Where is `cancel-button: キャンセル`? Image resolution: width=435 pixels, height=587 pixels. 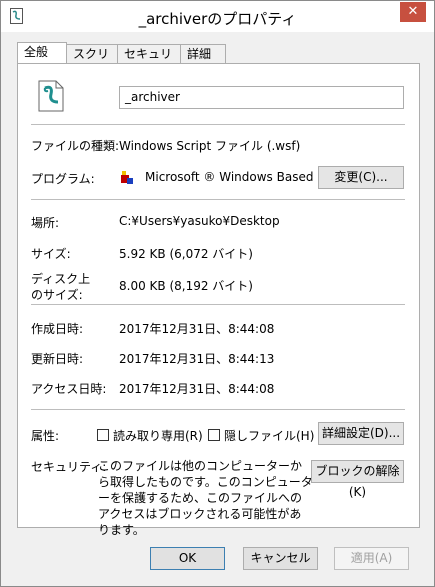 cancel-button: キャンセル is located at coordinates (280, 558).